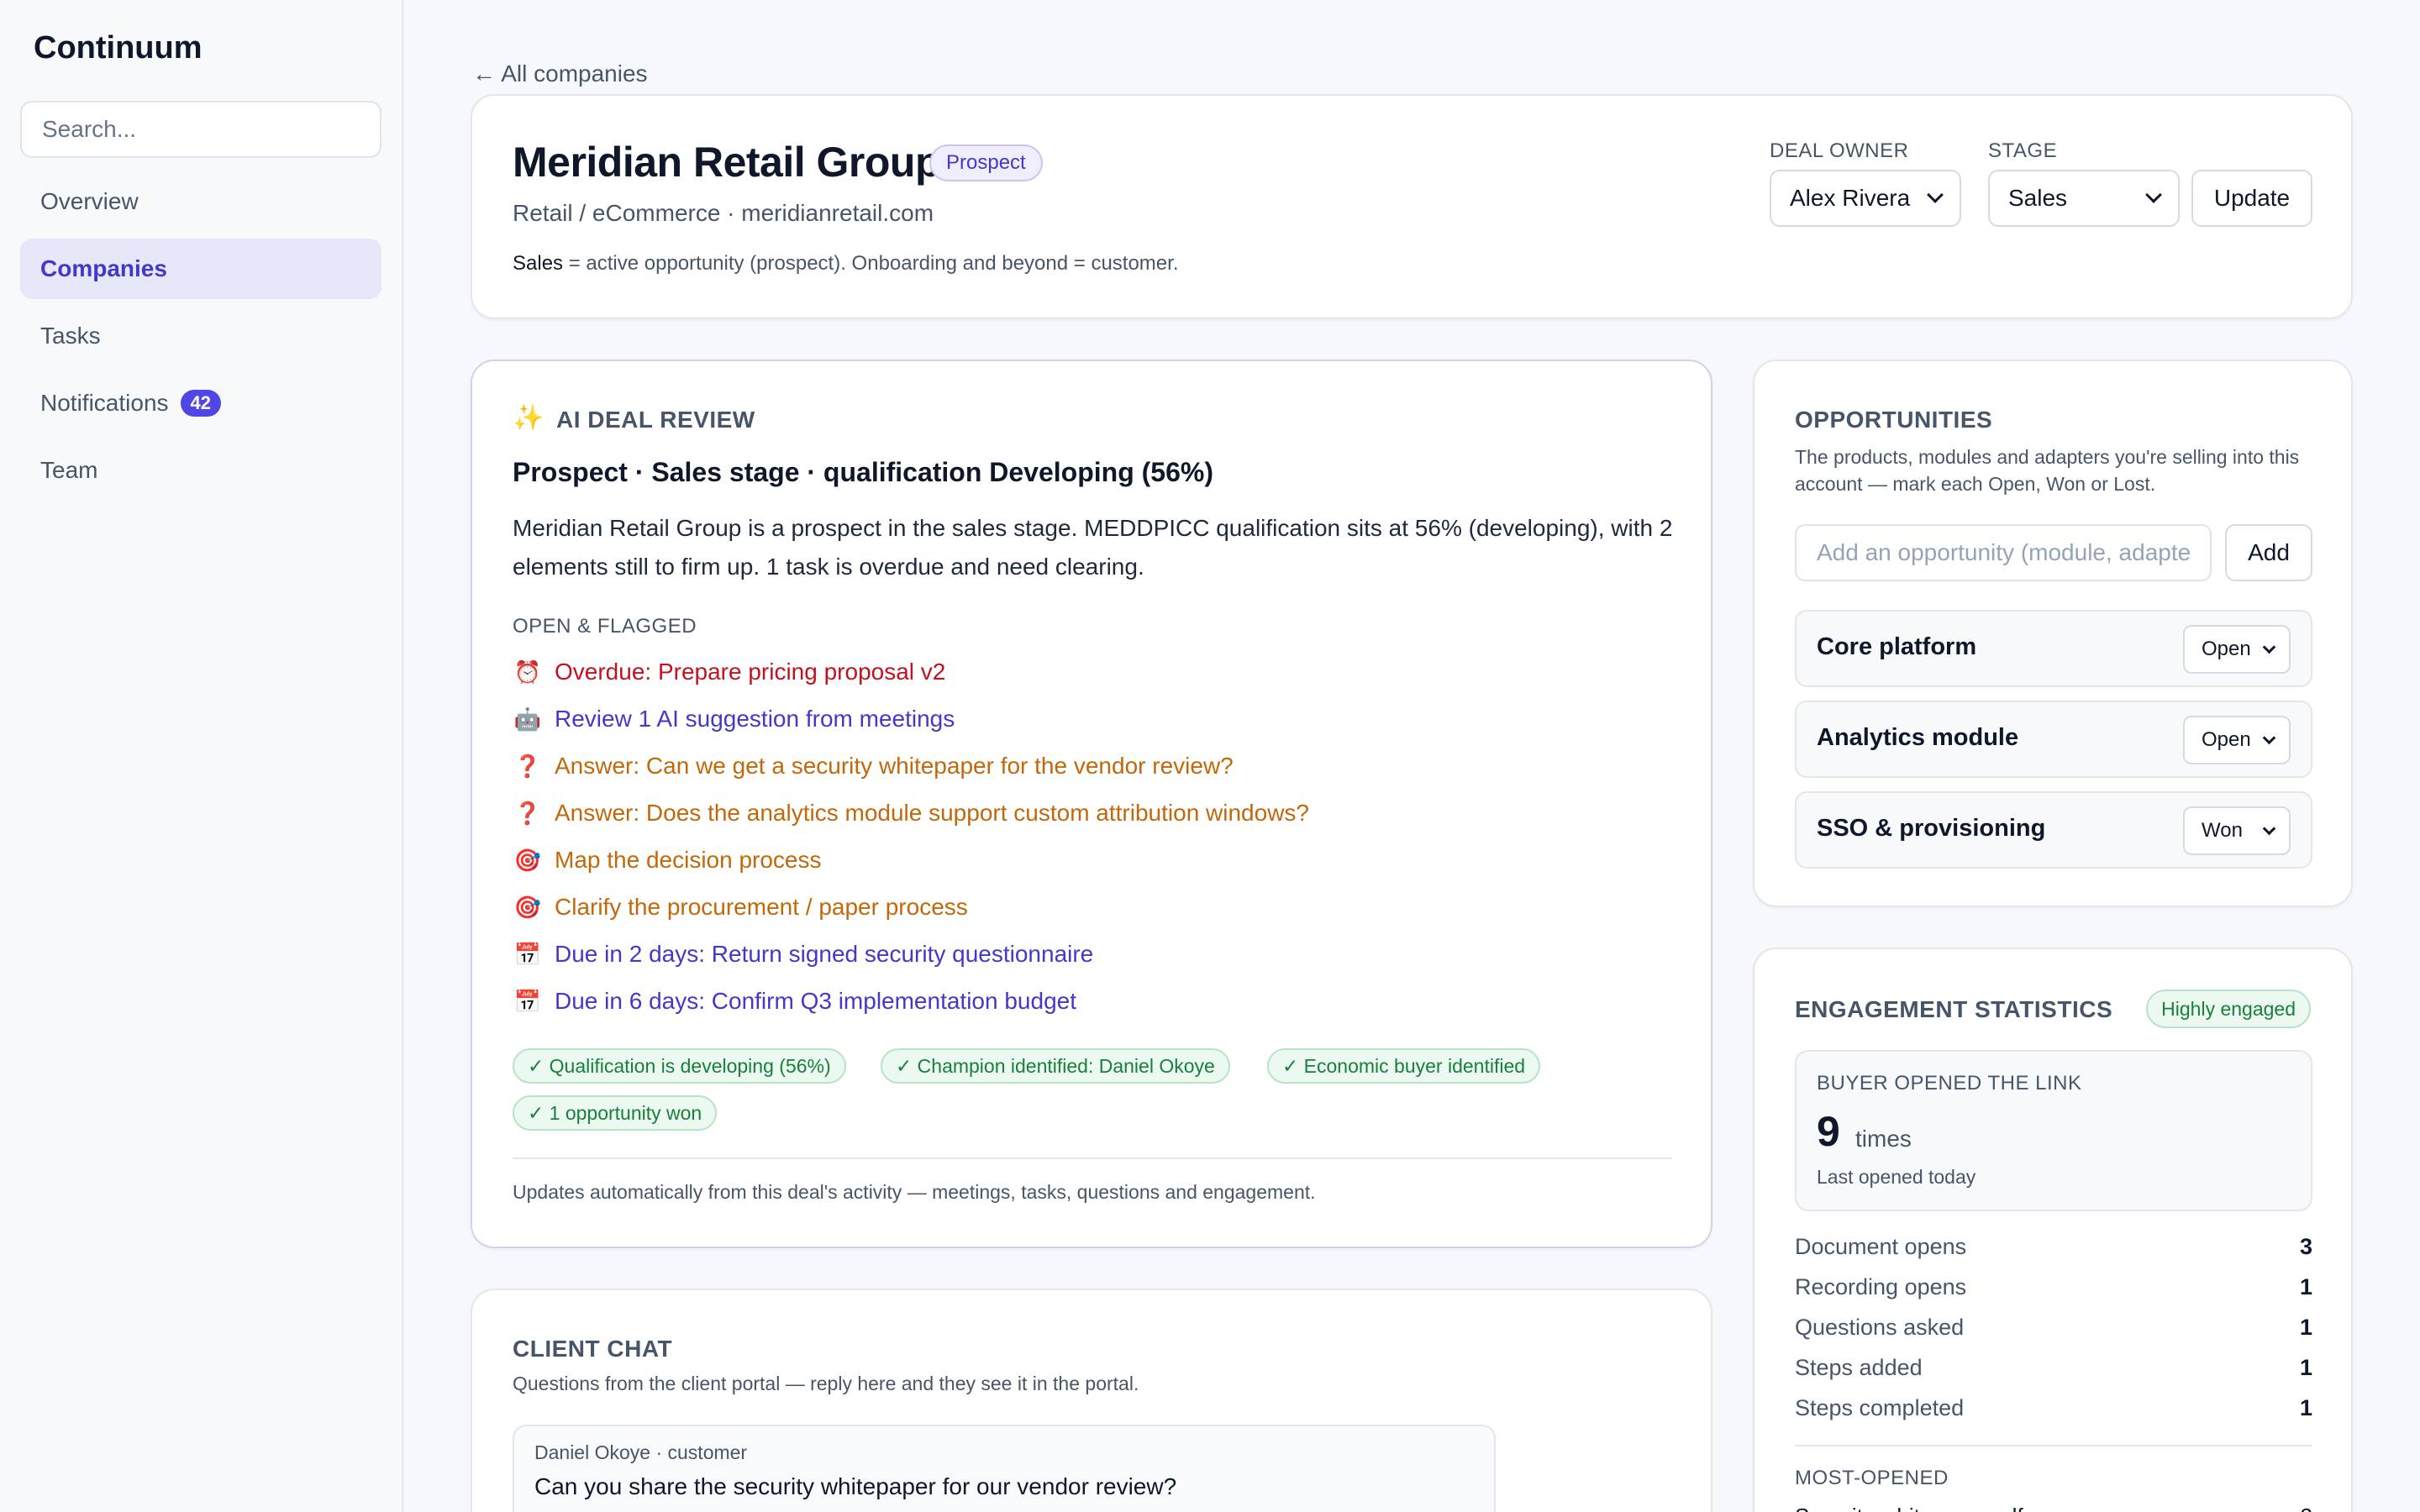 This screenshot has width=2420, height=1512. I want to click on deal-owner-label: DEAL OWNER, so click(1840, 150).